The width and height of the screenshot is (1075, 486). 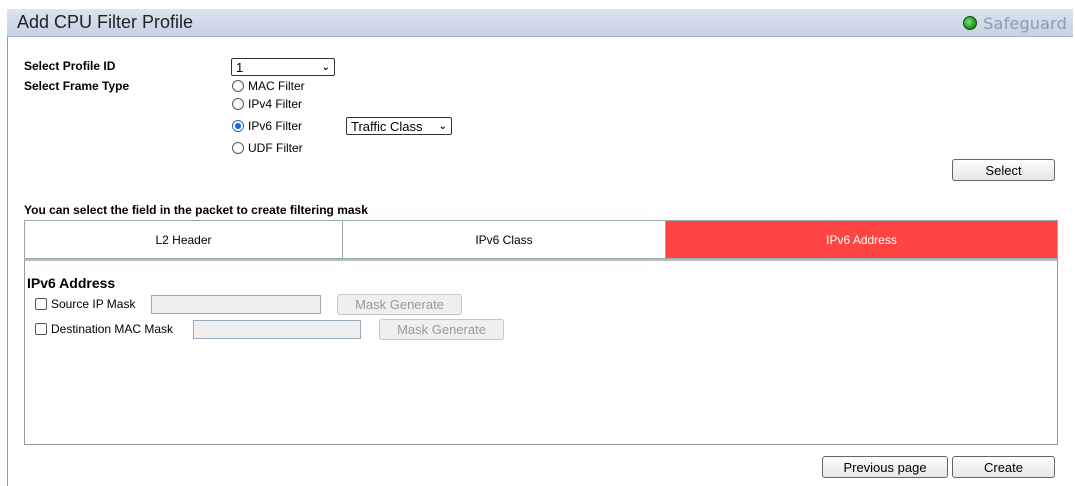 I want to click on safeguard-label: Safeguard, so click(x=1025, y=23).